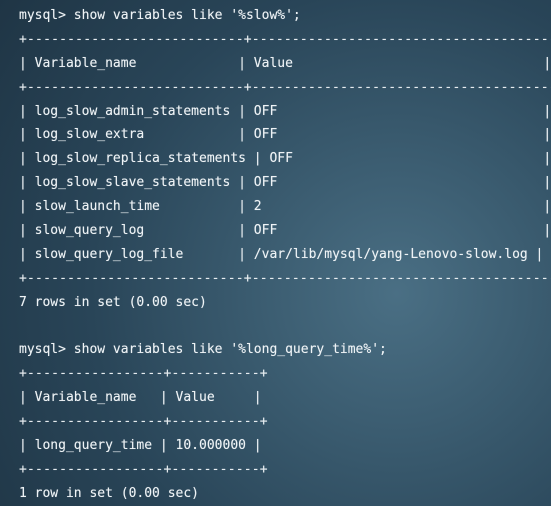 This screenshot has width=551, height=506. I want to click on table-row: | slow_query_log | OFF |, so click(285, 231).